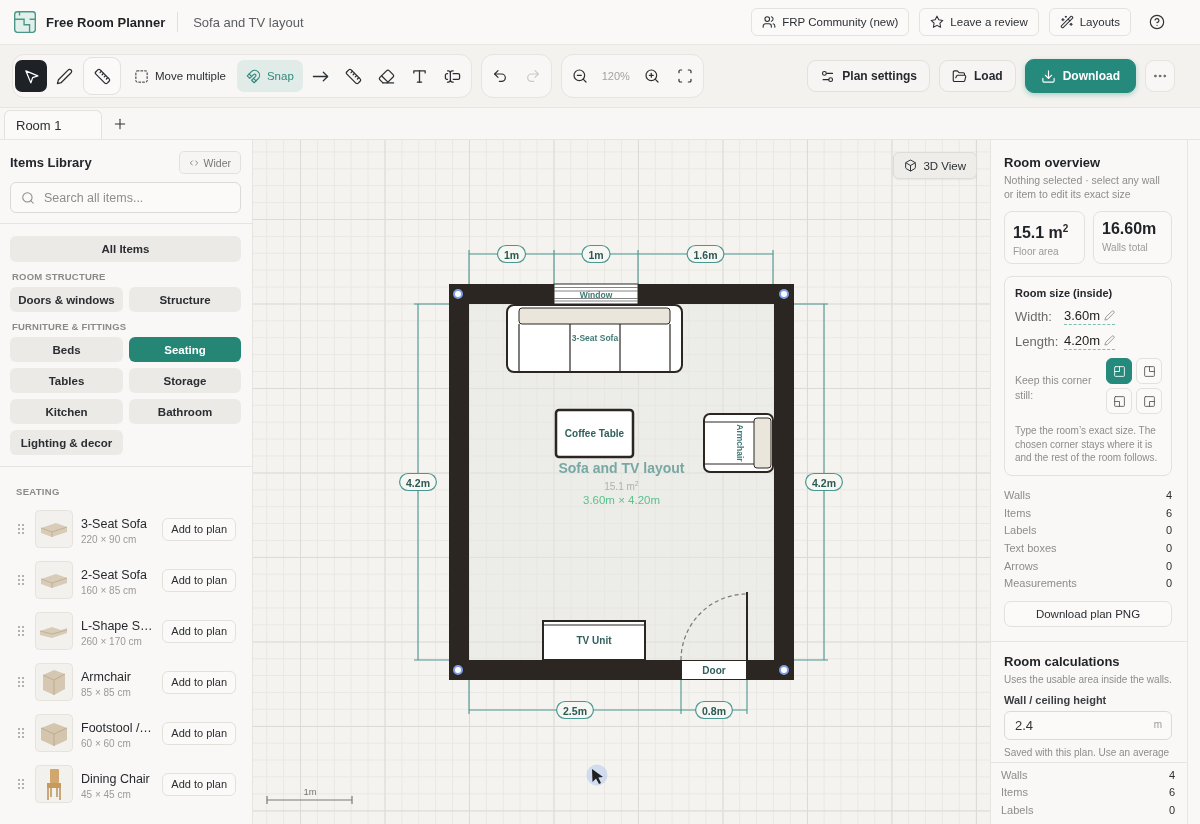 Image resolution: width=1200 pixels, height=824 pixels. What do you see at coordinates (420, 76) in the screenshot?
I see `text-icon` at bounding box center [420, 76].